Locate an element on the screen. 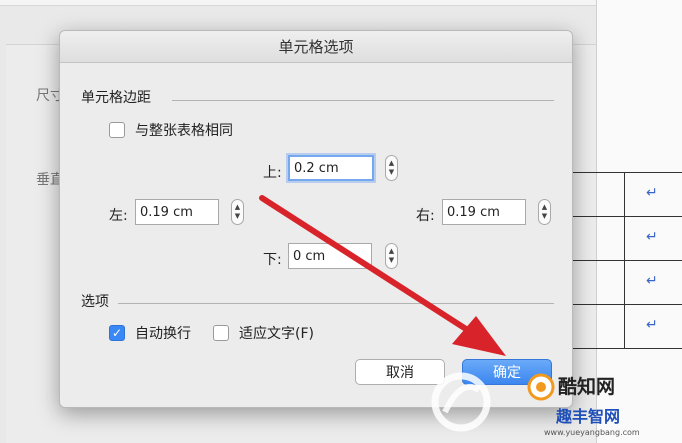 This screenshot has width=682, height=443. watermark-line2: 趣丰智网 is located at coordinates (588, 416).